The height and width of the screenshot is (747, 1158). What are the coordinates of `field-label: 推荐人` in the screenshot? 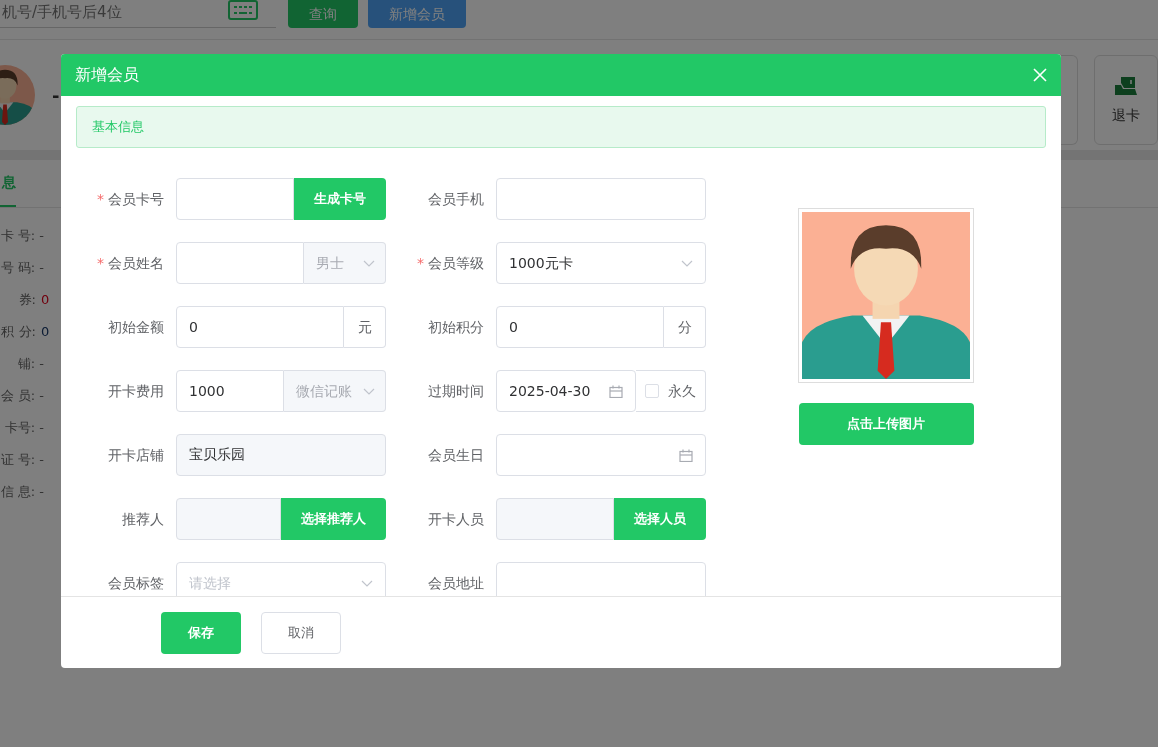 It's located at (142, 519).